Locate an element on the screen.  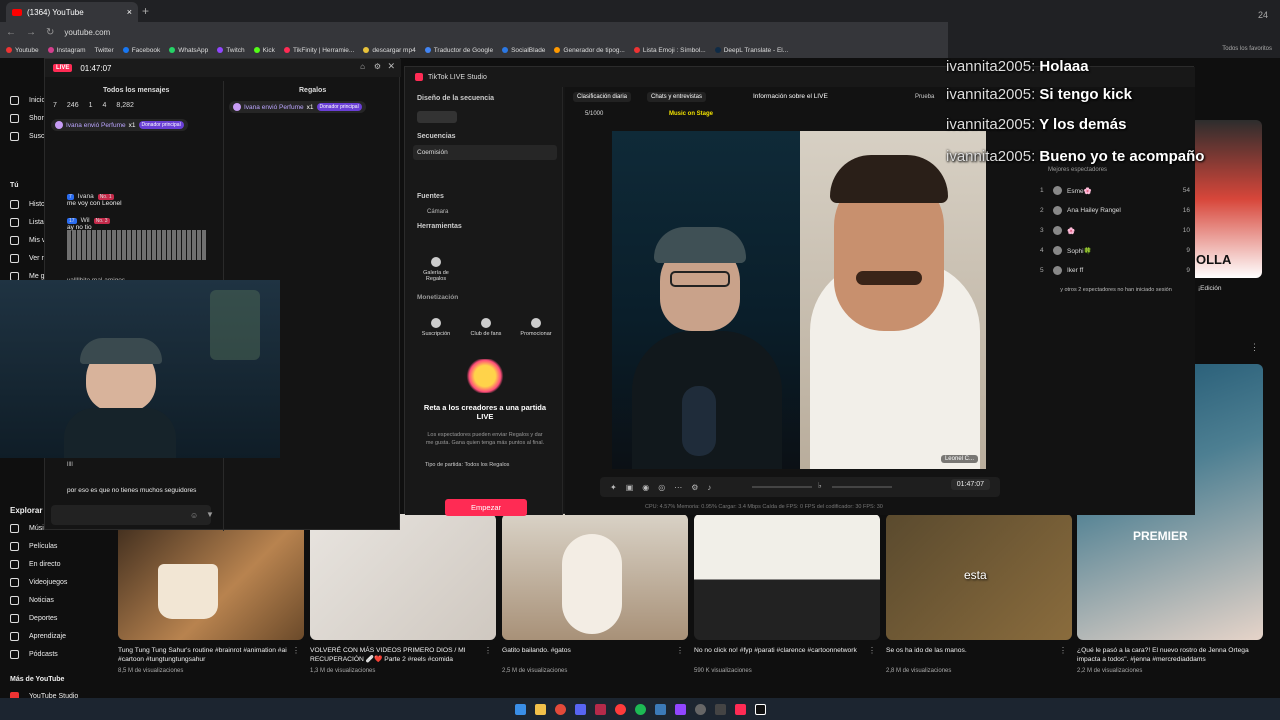
steam-icon is located at coordinates (660, 709).